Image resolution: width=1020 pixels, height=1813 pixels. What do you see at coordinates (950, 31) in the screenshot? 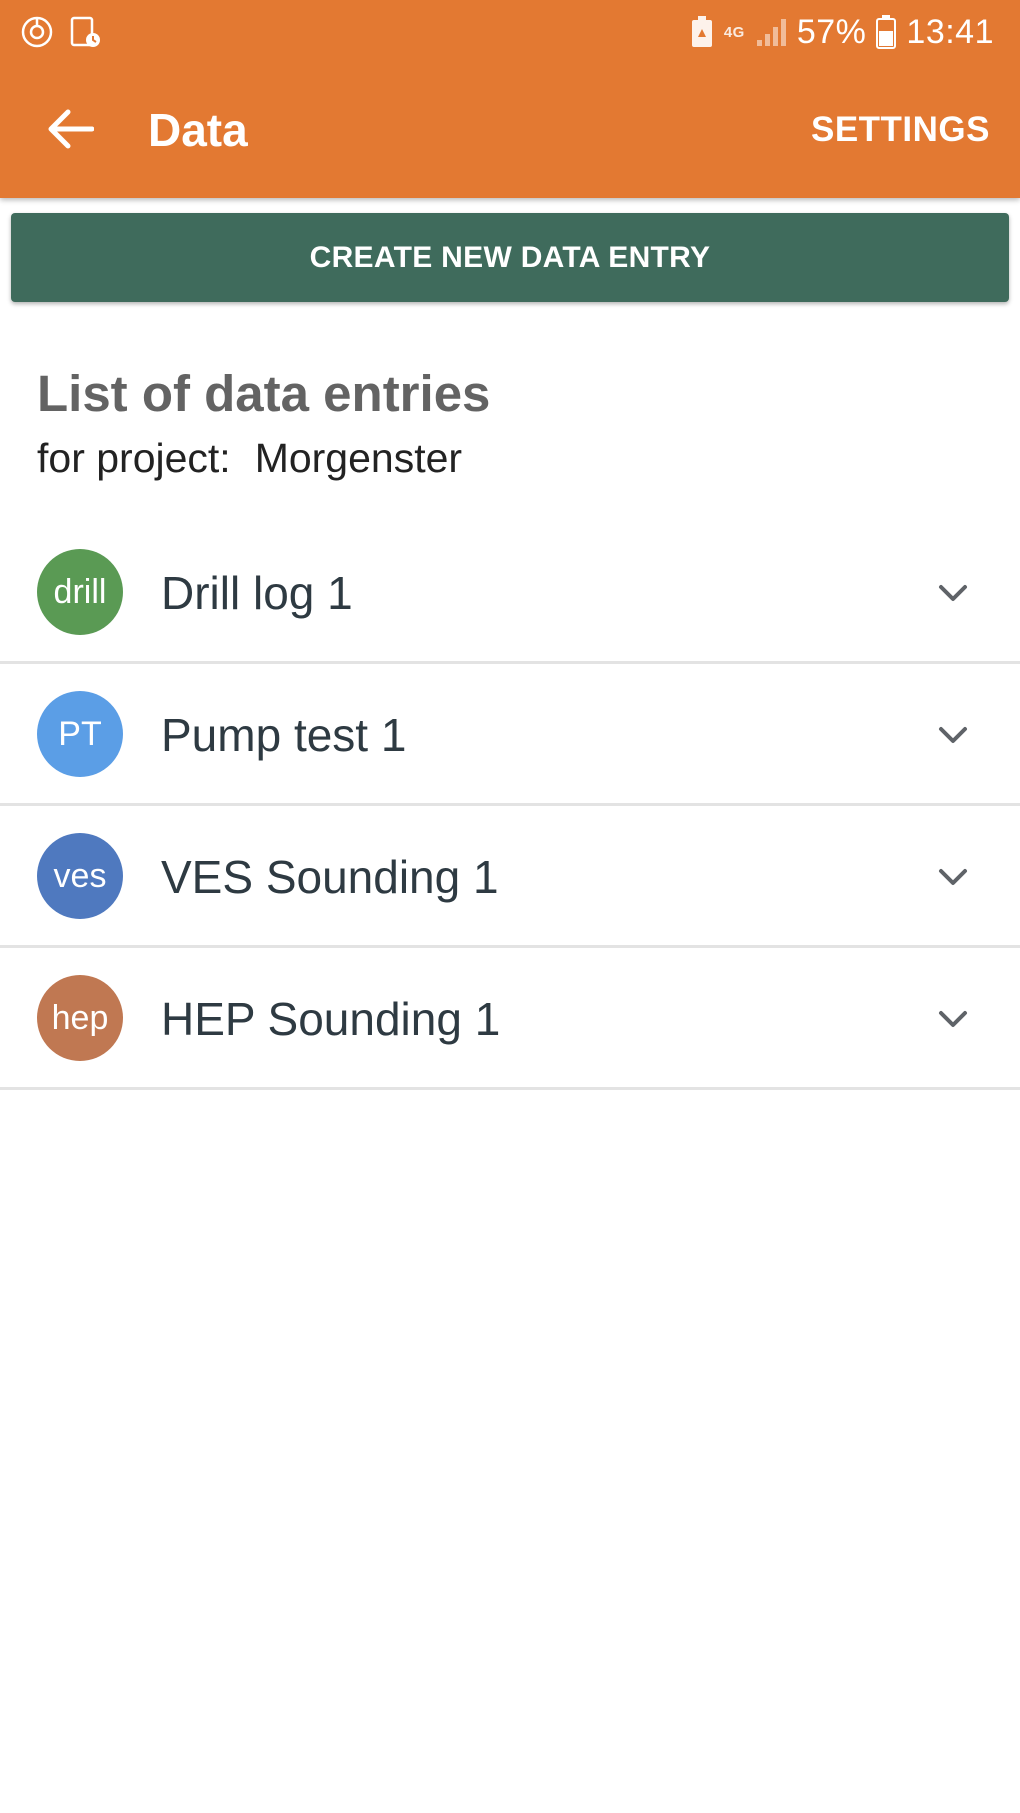
I see `clock: 13:41` at bounding box center [950, 31].